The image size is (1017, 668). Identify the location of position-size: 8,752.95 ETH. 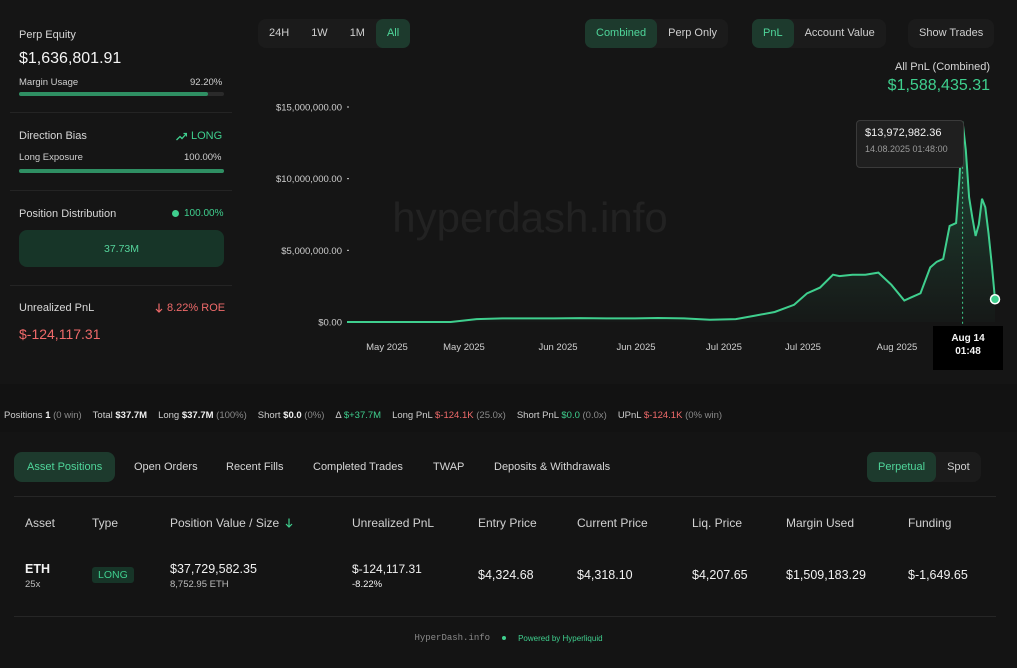
(199, 584).